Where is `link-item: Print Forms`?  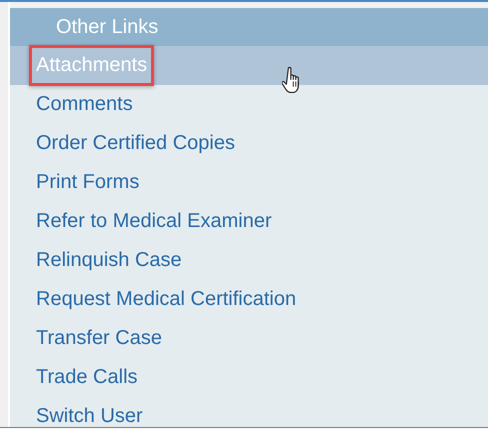
link-item: Print Forms is located at coordinates (249, 182).